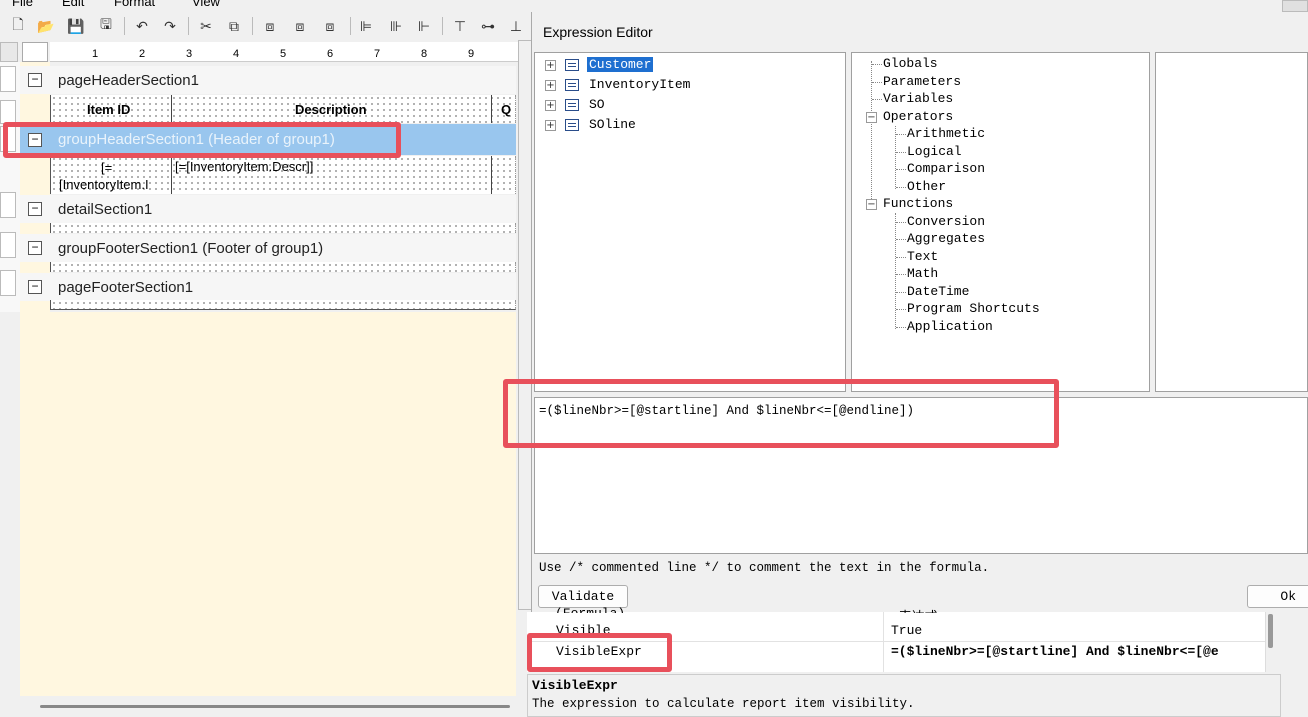 The width and height of the screenshot is (1308, 717). I want to click on bring-front-icon: ⧈, so click(270, 26).